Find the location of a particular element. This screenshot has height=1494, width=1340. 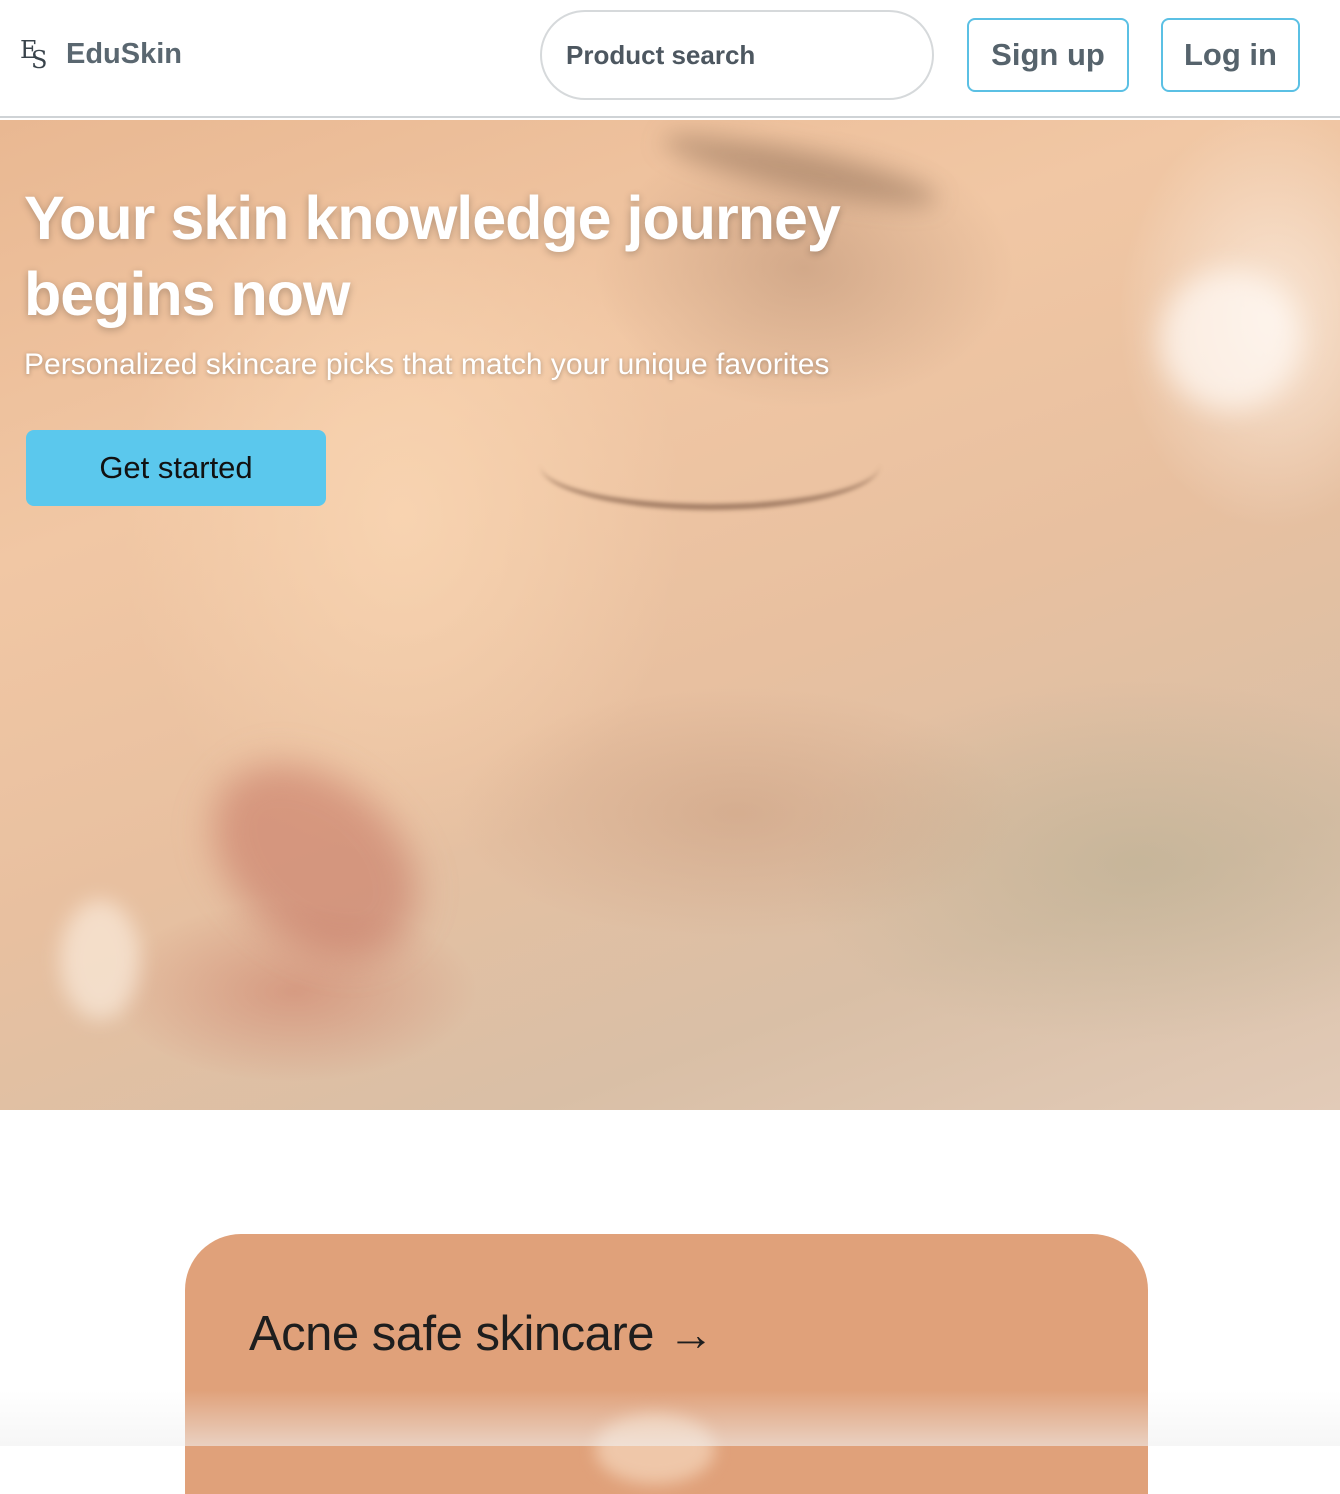

brand-name: EduSkin is located at coordinates (124, 53).